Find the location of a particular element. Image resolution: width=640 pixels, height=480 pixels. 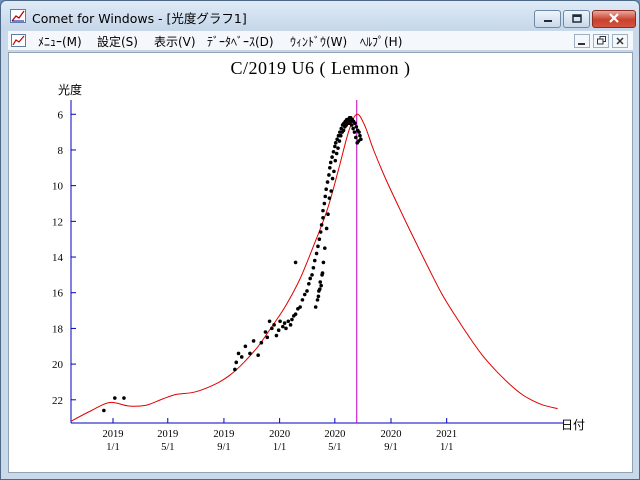

menu-window: ｳｨﾝﾄﾞｳ(W) is located at coordinates (318, 41).